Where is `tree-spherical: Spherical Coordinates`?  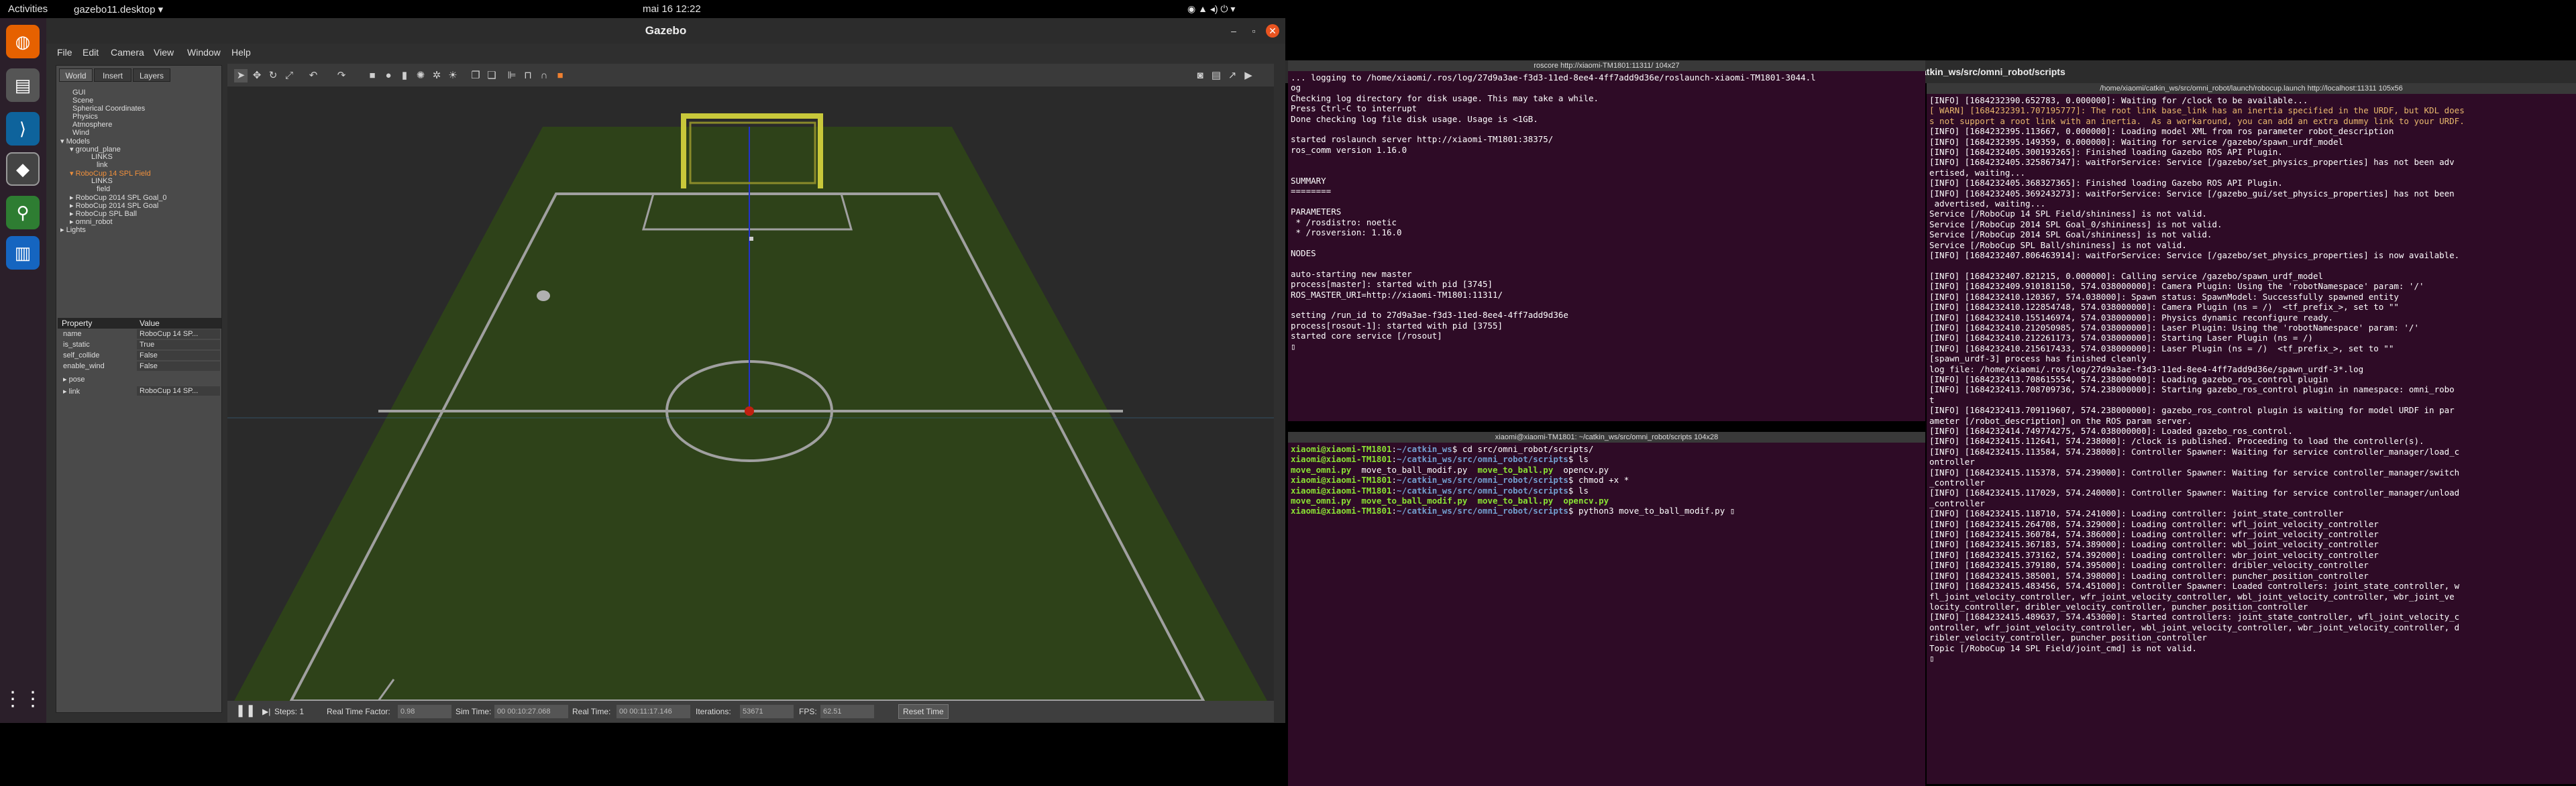 tree-spherical: Spherical Coordinates is located at coordinates (108, 109).